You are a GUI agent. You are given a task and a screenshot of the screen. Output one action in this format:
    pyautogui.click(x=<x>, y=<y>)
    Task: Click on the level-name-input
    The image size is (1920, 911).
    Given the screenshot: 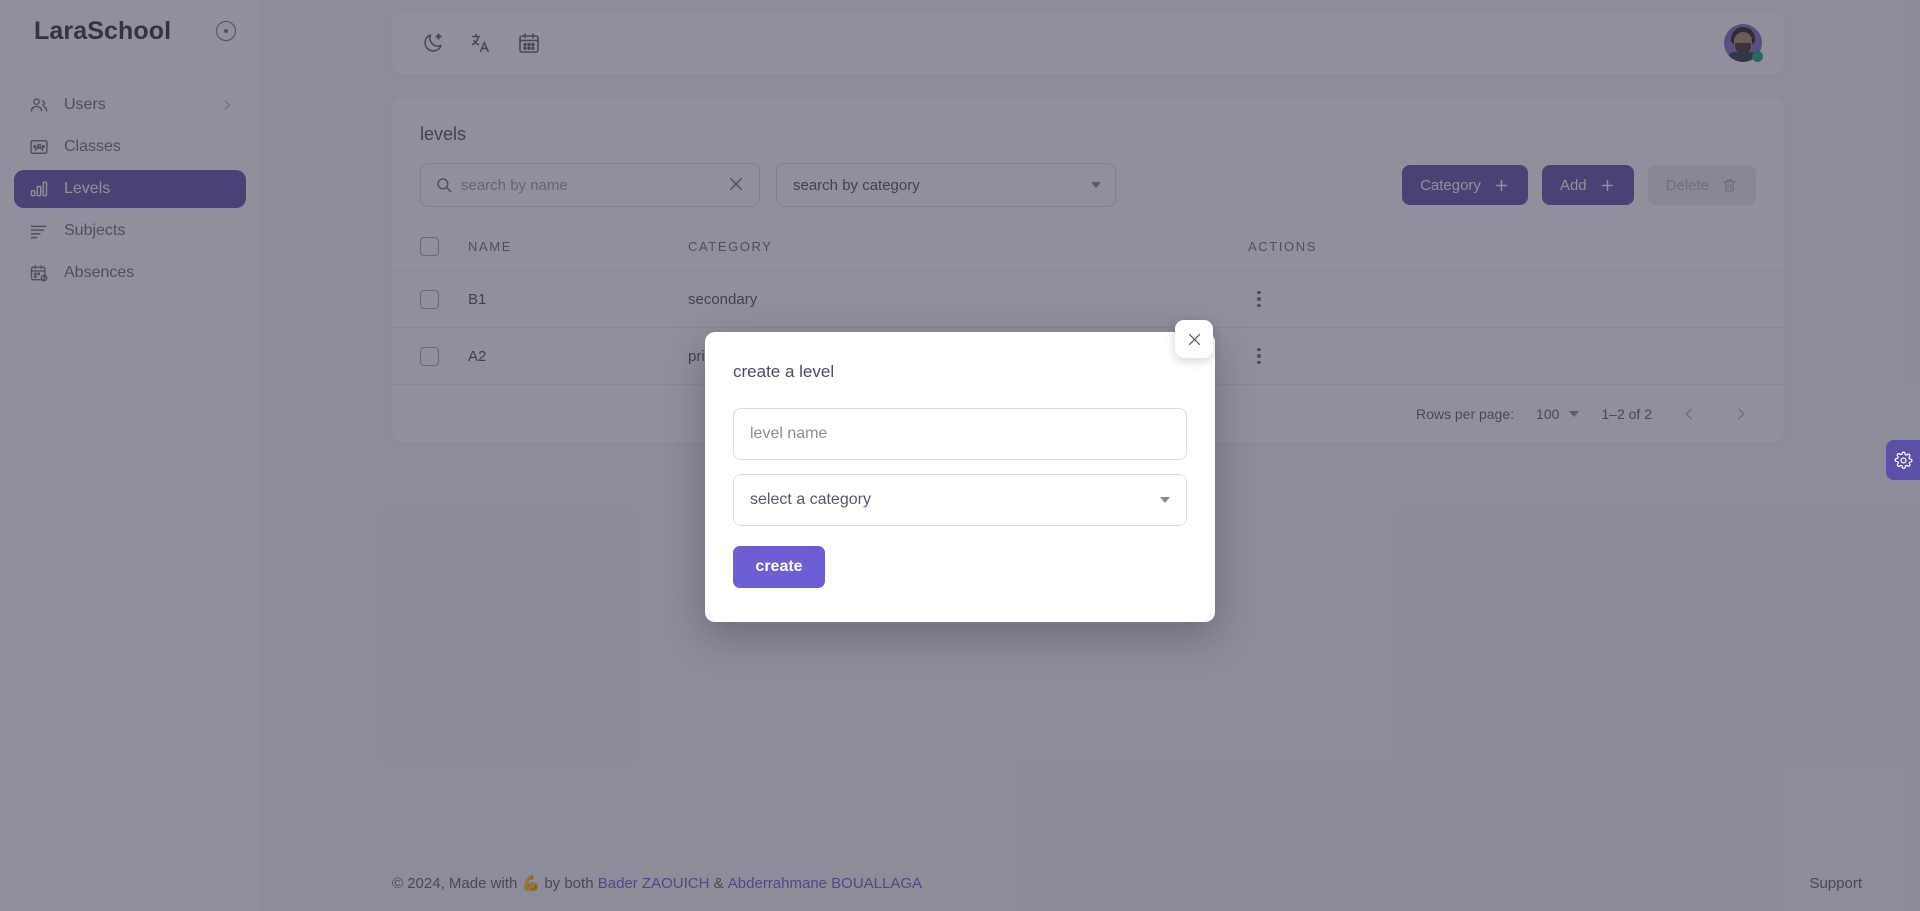 What is the action you would take?
    pyautogui.click(x=960, y=434)
    